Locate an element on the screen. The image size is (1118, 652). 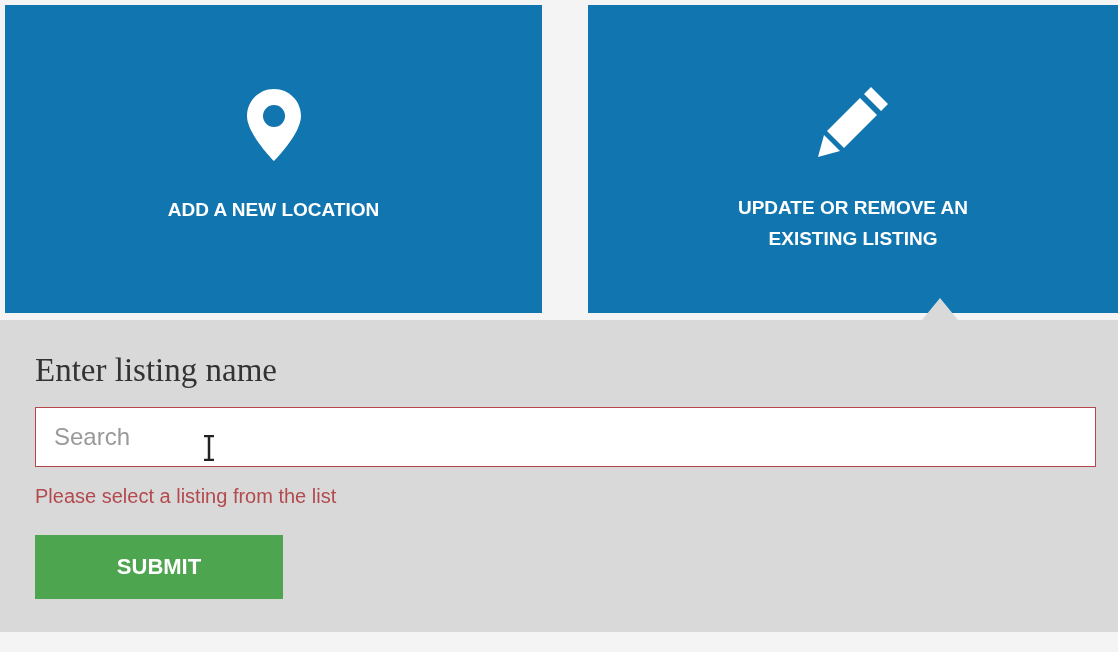
pencil-icon is located at coordinates (853, 122).